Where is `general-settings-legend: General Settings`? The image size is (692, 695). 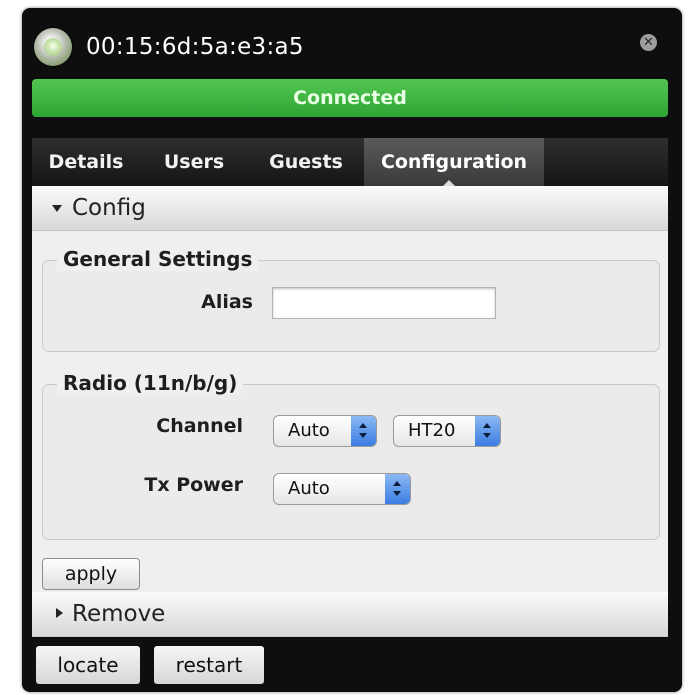
general-settings-legend: General Settings is located at coordinates (158, 259).